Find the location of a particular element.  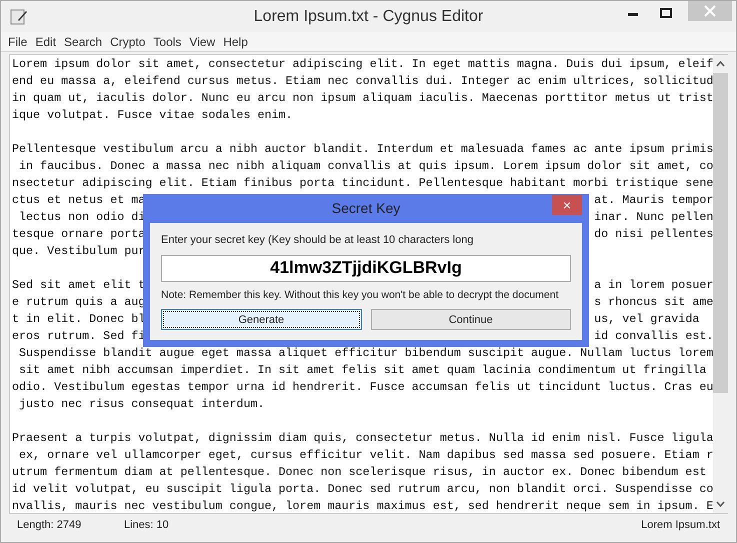

text-line: Suspendisse blandit augue eget massa aliquet efficitur bibendum suscipit augue. Nullam luctus lorem is located at coordinates (366, 353).